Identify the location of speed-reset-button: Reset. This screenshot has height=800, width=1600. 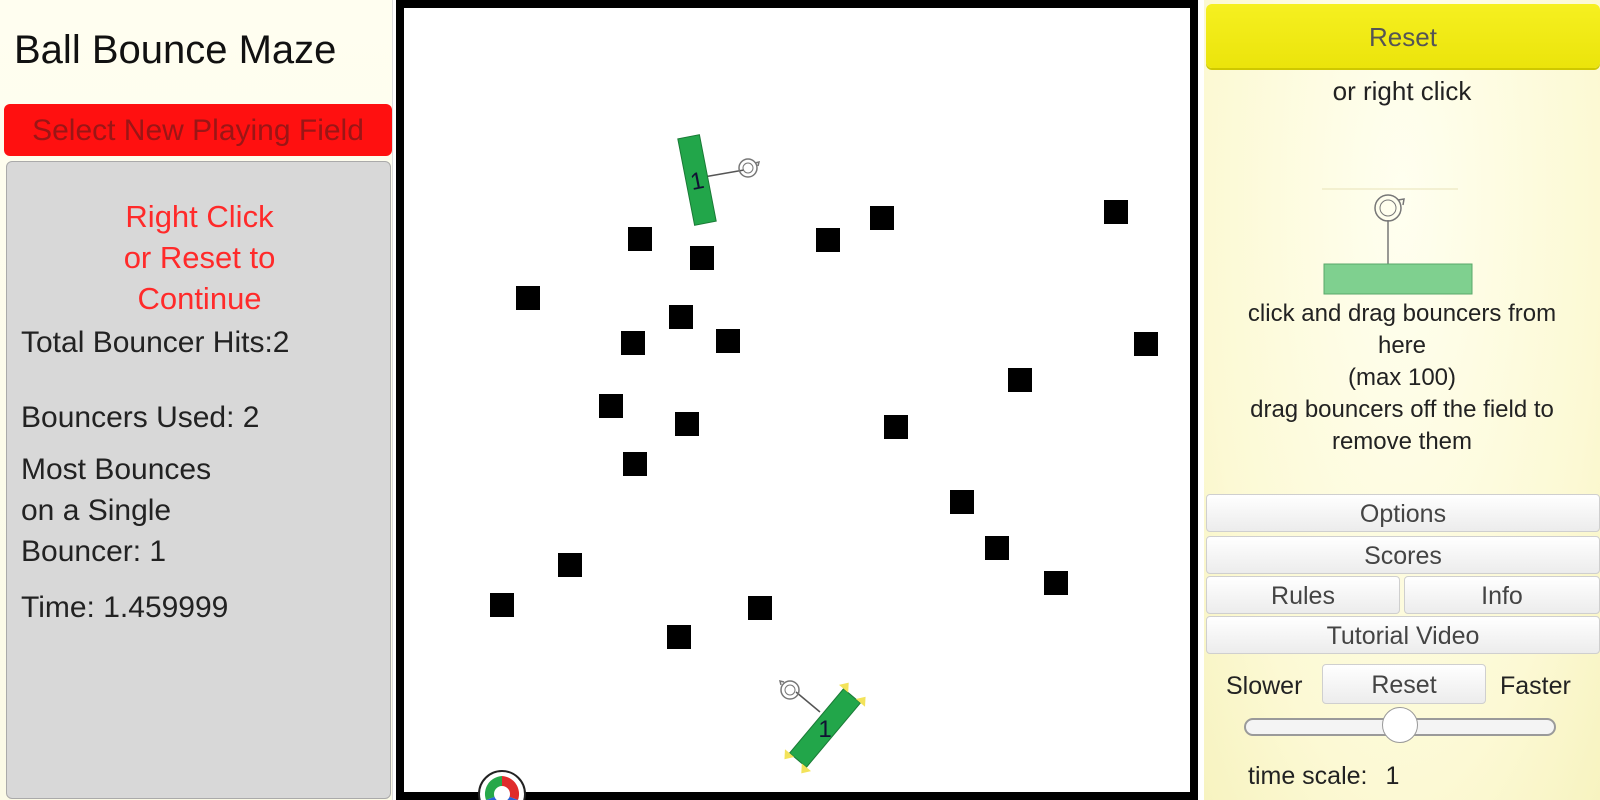
(1404, 684).